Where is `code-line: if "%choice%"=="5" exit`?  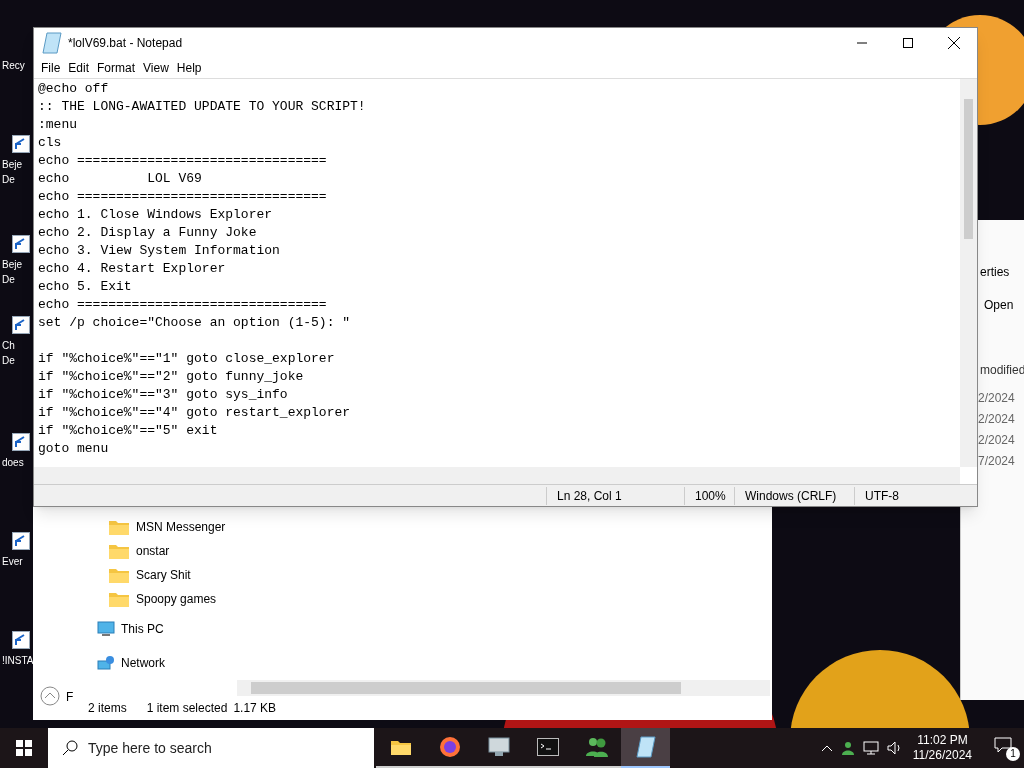 code-line: if "%choice%"=="5" exit is located at coordinates (128, 431).